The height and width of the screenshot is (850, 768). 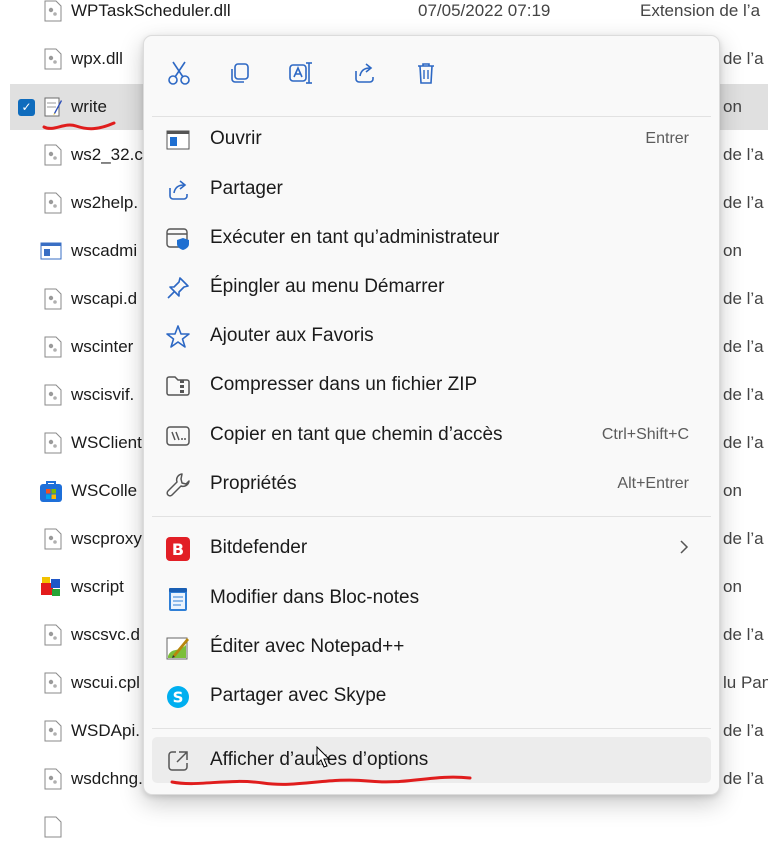 What do you see at coordinates (431, 287) in the screenshot?
I see `menu-item-pin-start: Épingler au menu Démarrer` at bounding box center [431, 287].